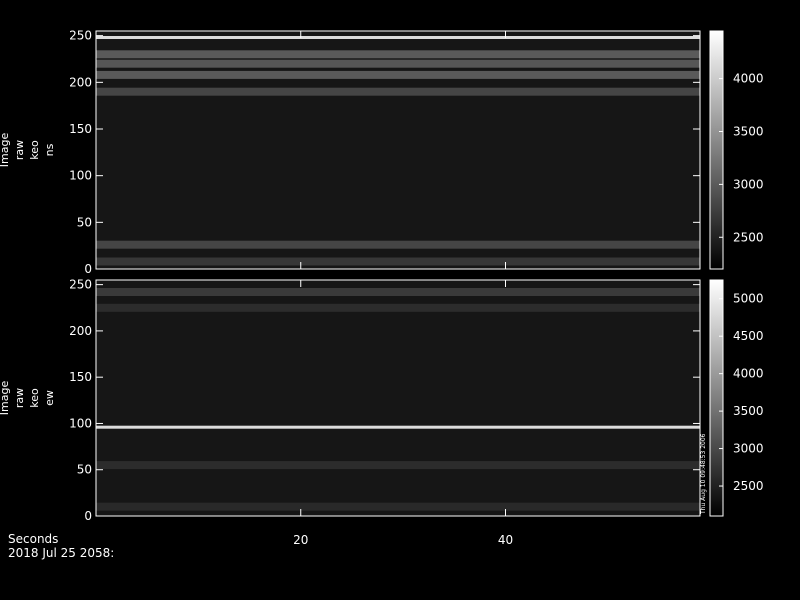  Describe the element at coordinates (748, 336) in the screenshot. I see `colorbar-tick-label: 4500` at that location.